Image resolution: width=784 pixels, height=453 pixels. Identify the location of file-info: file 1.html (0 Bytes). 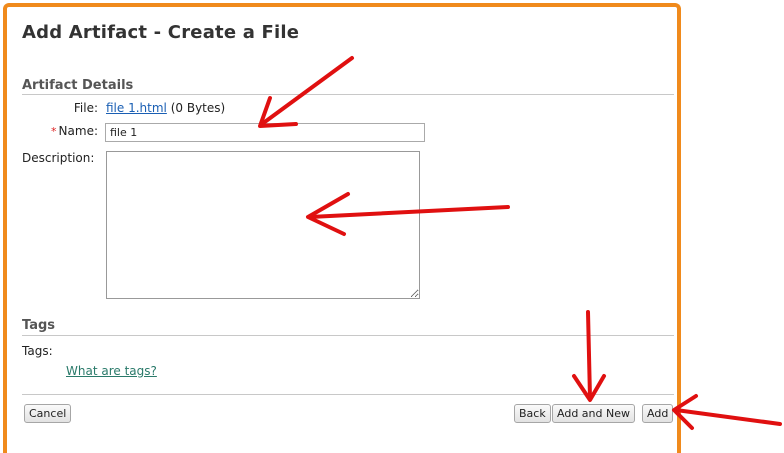
(165, 108).